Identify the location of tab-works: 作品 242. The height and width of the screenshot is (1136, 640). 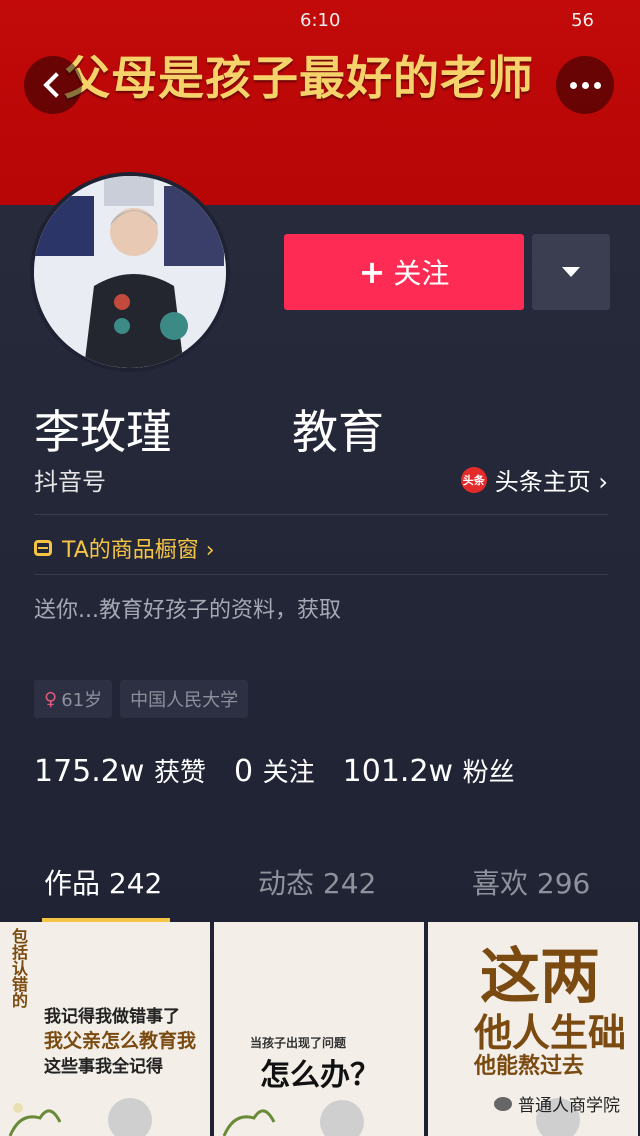
(103, 882).